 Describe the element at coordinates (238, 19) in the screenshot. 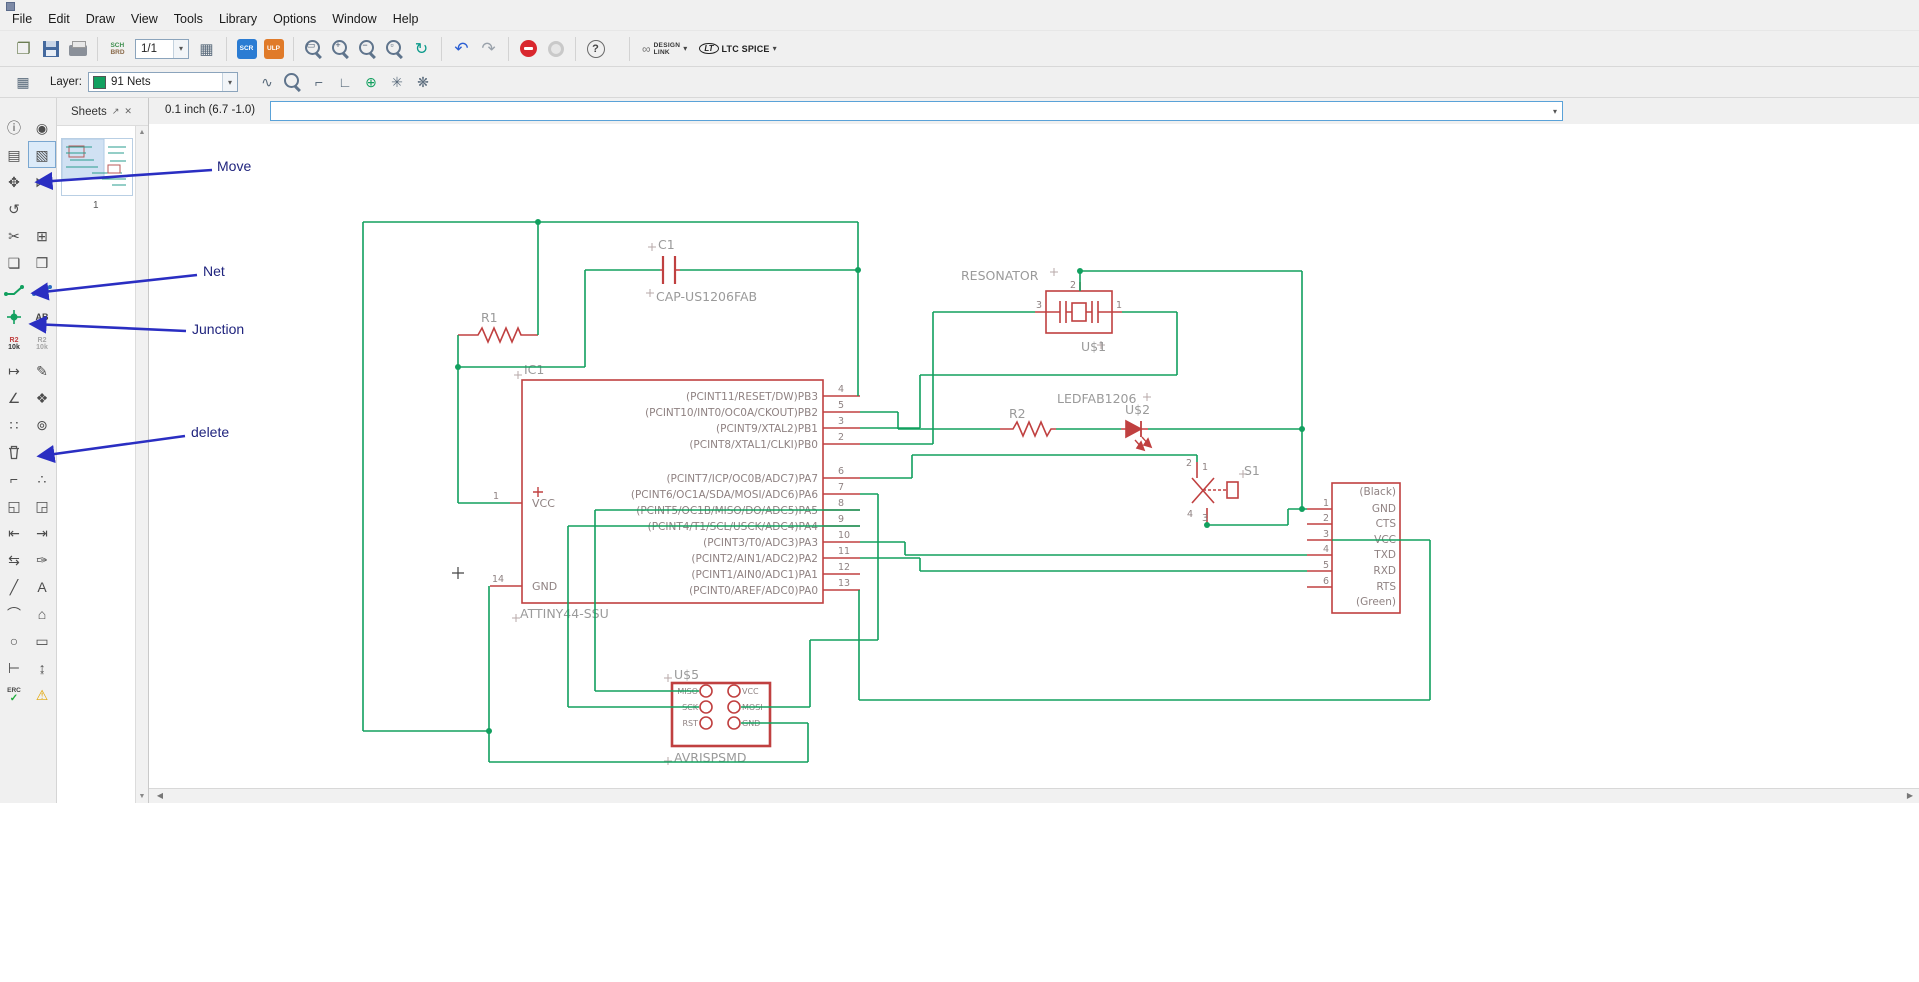

I see `menu-library: Library` at that location.